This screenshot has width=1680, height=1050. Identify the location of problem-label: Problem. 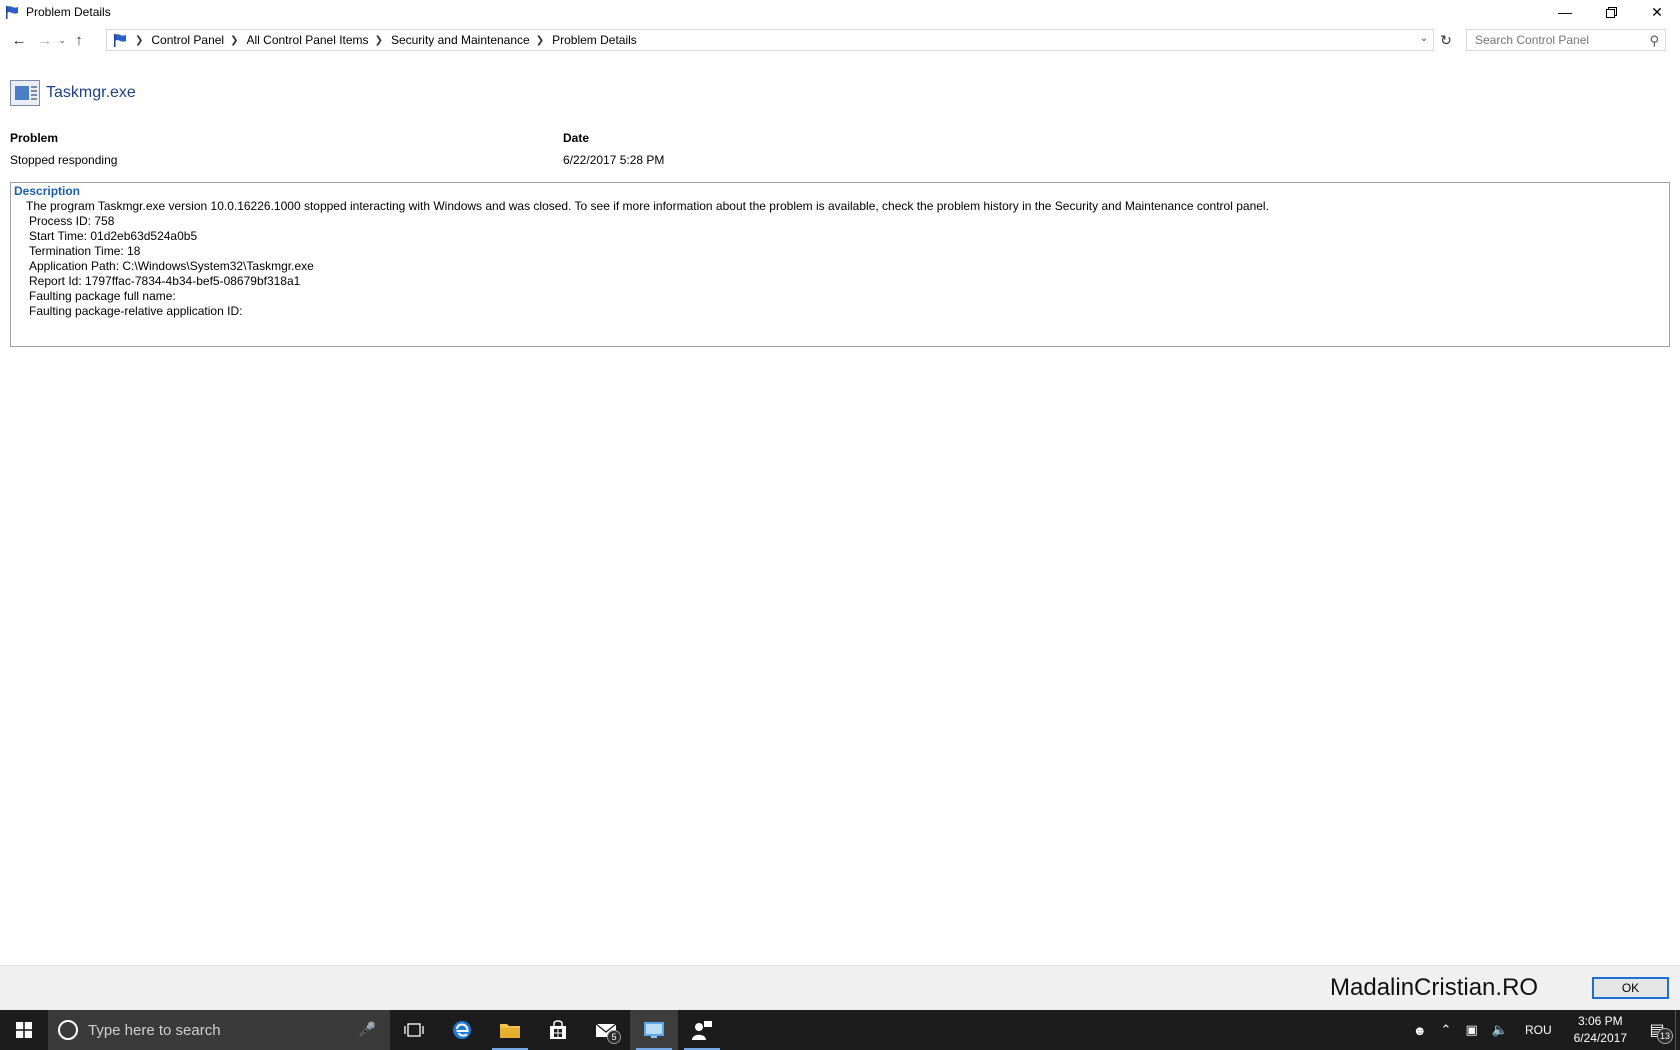
(34, 138).